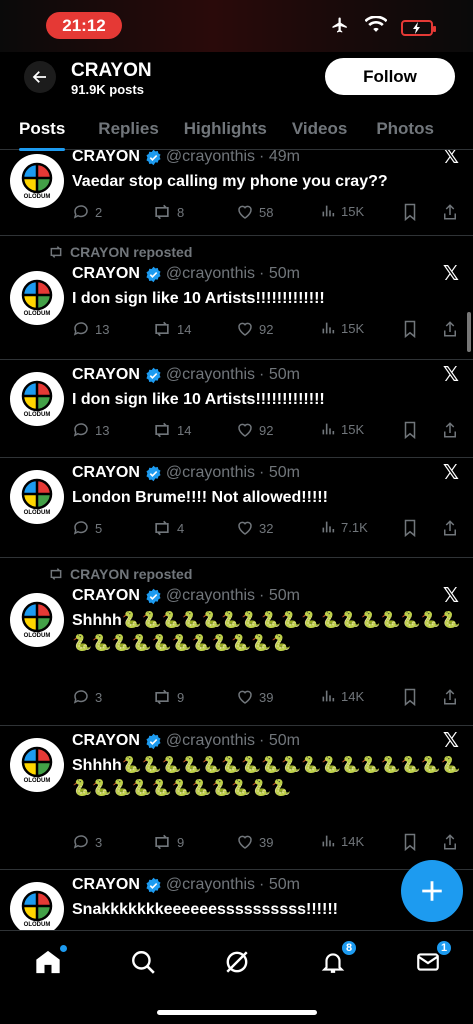 Image resolution: width=473 pixels, height=1024 pixels. What do you see at coordinates (338, 958) in the screenshot?
I see `nav-notifications: 8` at bounding box center [338, 958].